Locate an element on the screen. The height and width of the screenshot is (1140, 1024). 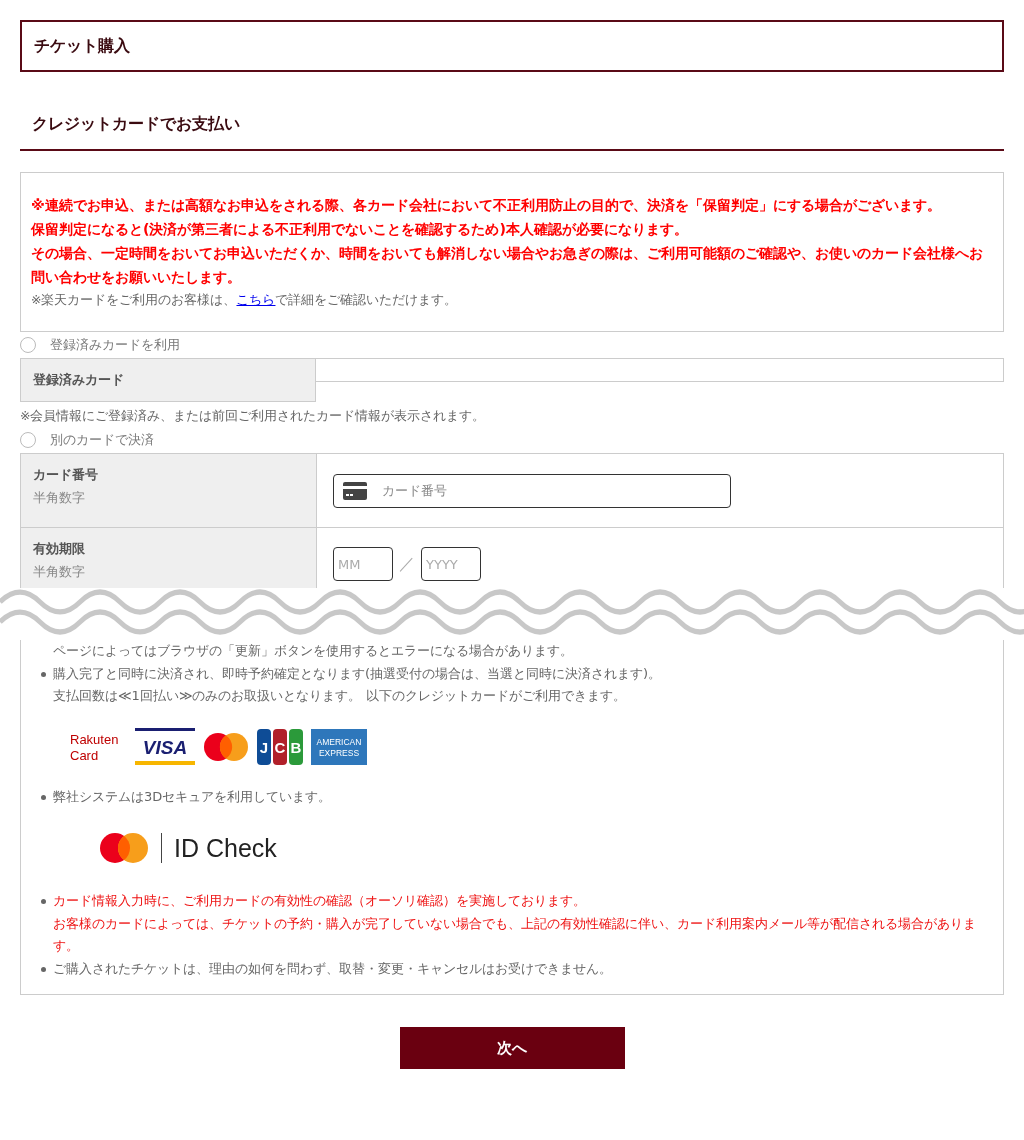
note-text: 弊社システムは3Dセキュアを利用しています。 is located at coordinates (192, 796).